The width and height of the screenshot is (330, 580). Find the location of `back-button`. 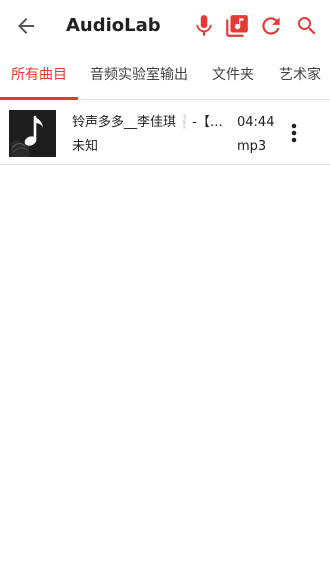

back-button is located at coordinates (26, 26).